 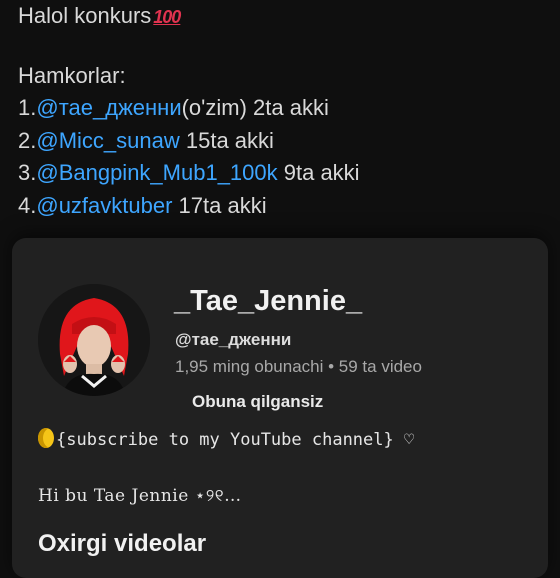 I want to click on list-item: 2.@Micc_sunaw 15ta akki, so click(x=146, y=140).